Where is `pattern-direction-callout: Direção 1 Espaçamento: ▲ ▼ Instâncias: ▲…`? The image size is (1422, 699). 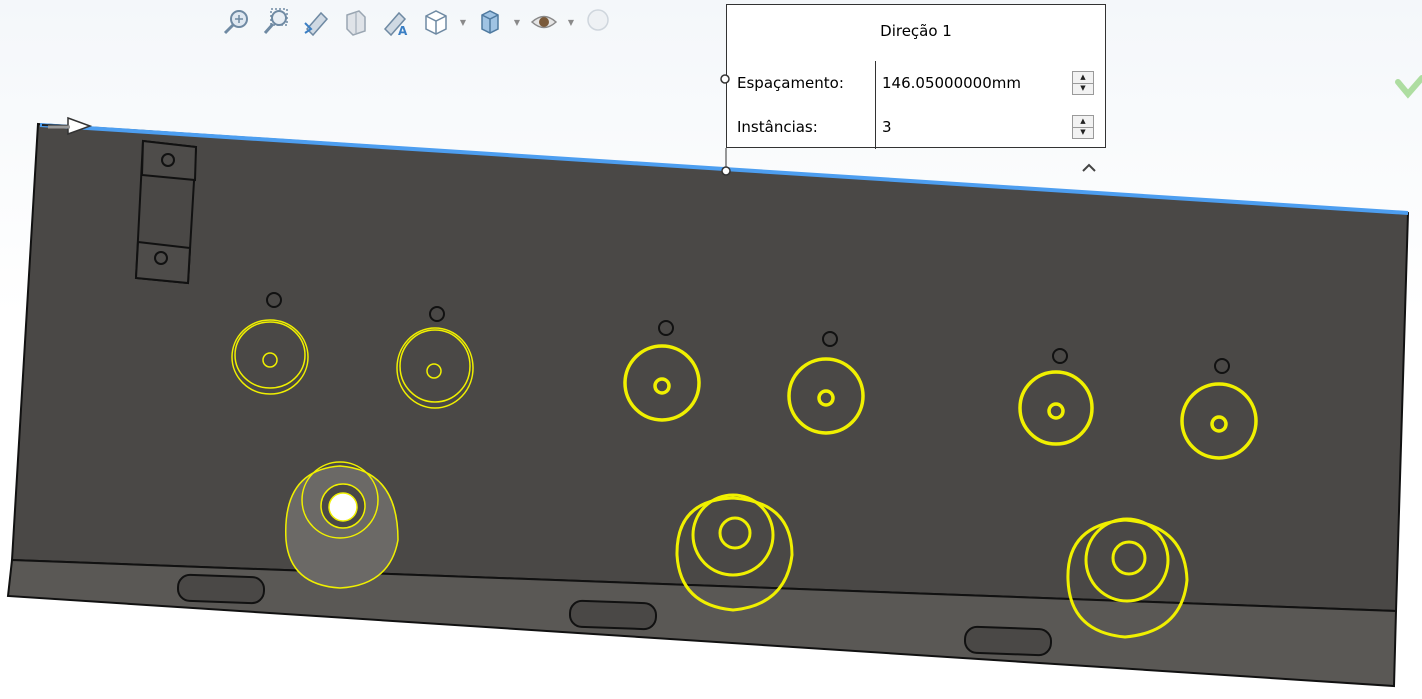 pattern-direction-callout: Direção 1 Espaçamento: ▲ ▼ Instâncias: ▲… is located at coordinates (916, 76).